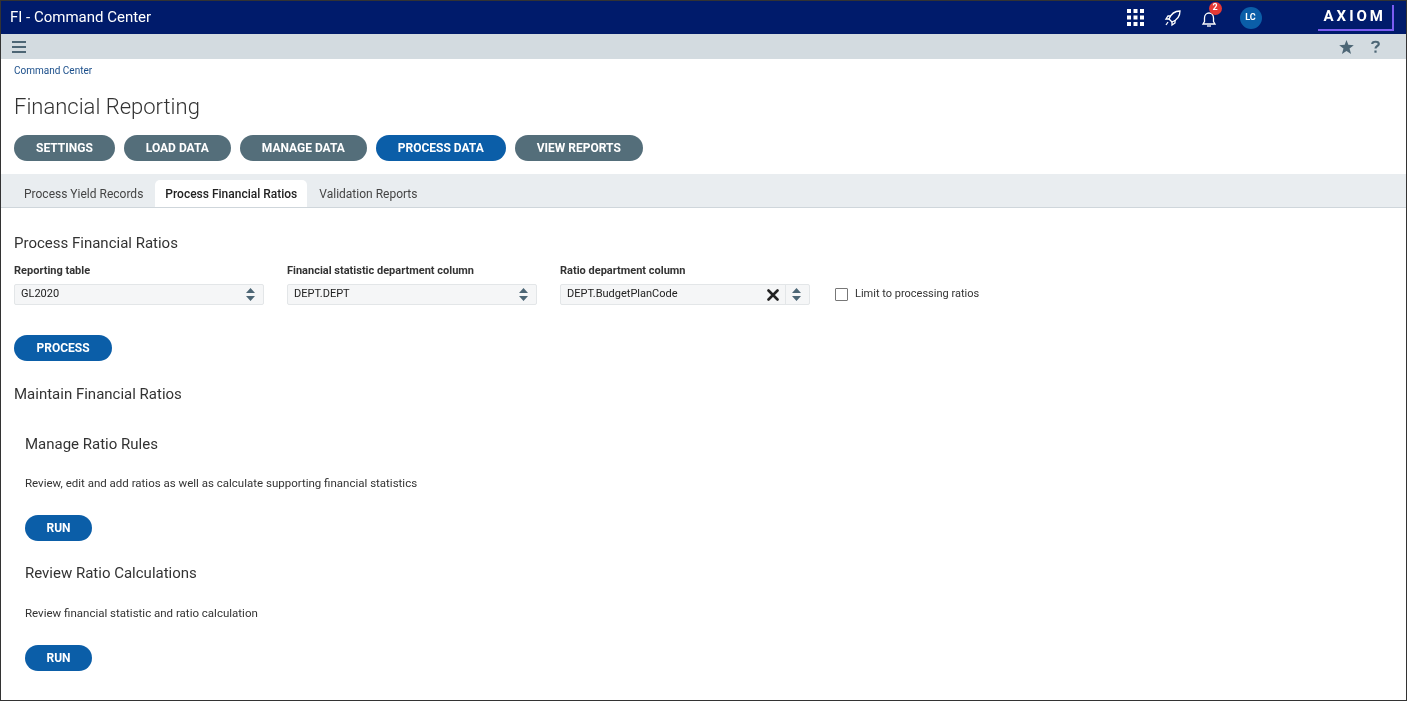  I want to click on breadcrumb-link: Command Center, so click(703, 70).